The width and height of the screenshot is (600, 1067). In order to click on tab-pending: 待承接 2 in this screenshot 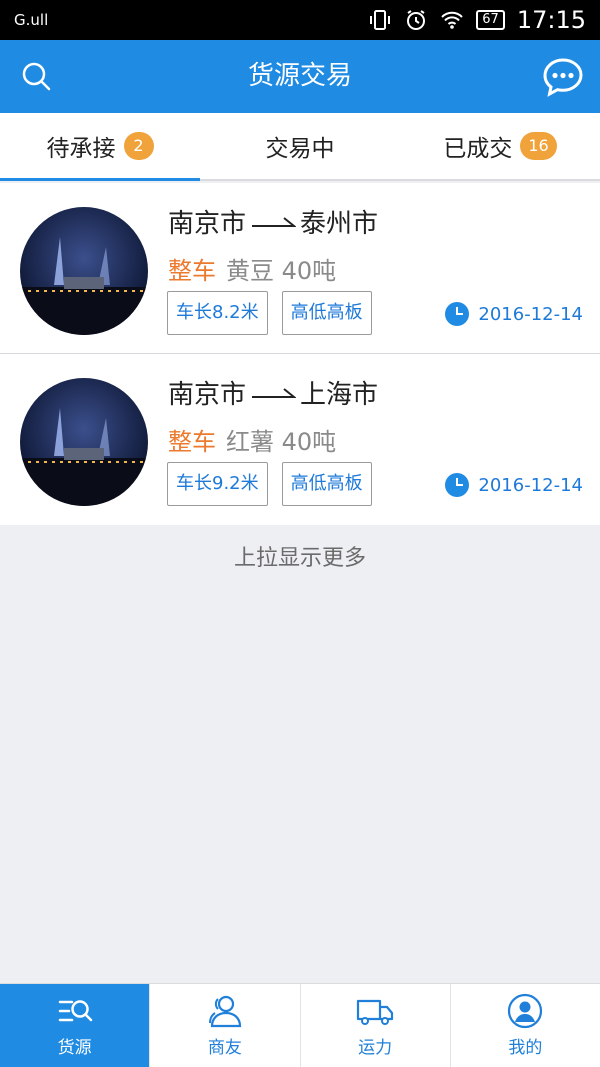, I will do `click(100, 147)`.